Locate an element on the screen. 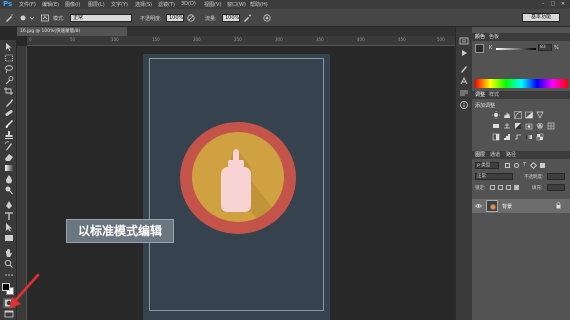  quick-select-icon is located at coordinates (9, 80).